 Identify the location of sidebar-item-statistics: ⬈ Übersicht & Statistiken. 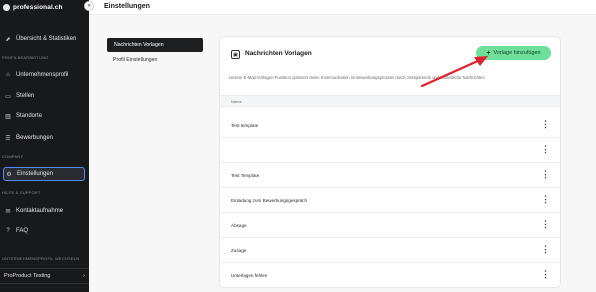
(44, 39).